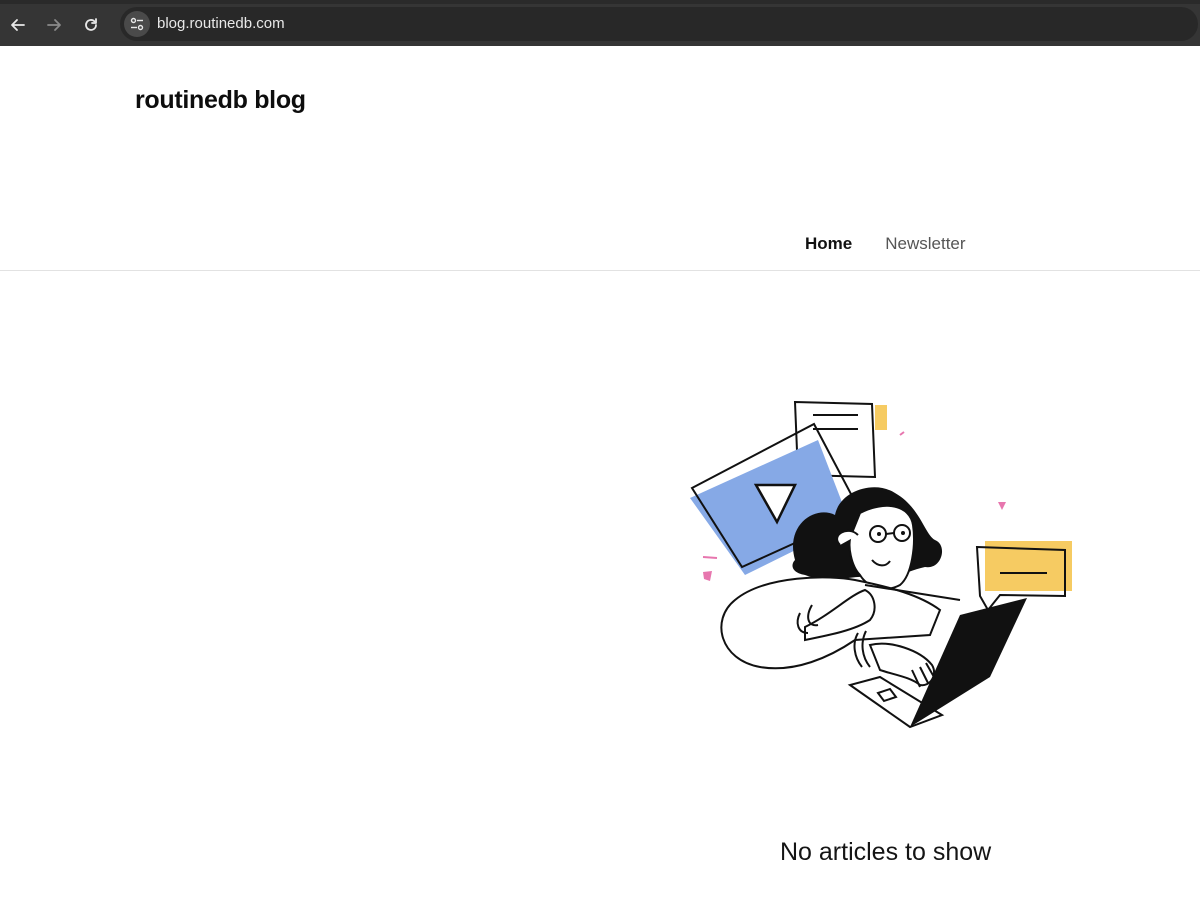 The image size is (1200, 907). What do you see at coordinates (886, 852) in the screenshot?
I see `empty-state-message: No articles to show` at bounding box center [886, 852].